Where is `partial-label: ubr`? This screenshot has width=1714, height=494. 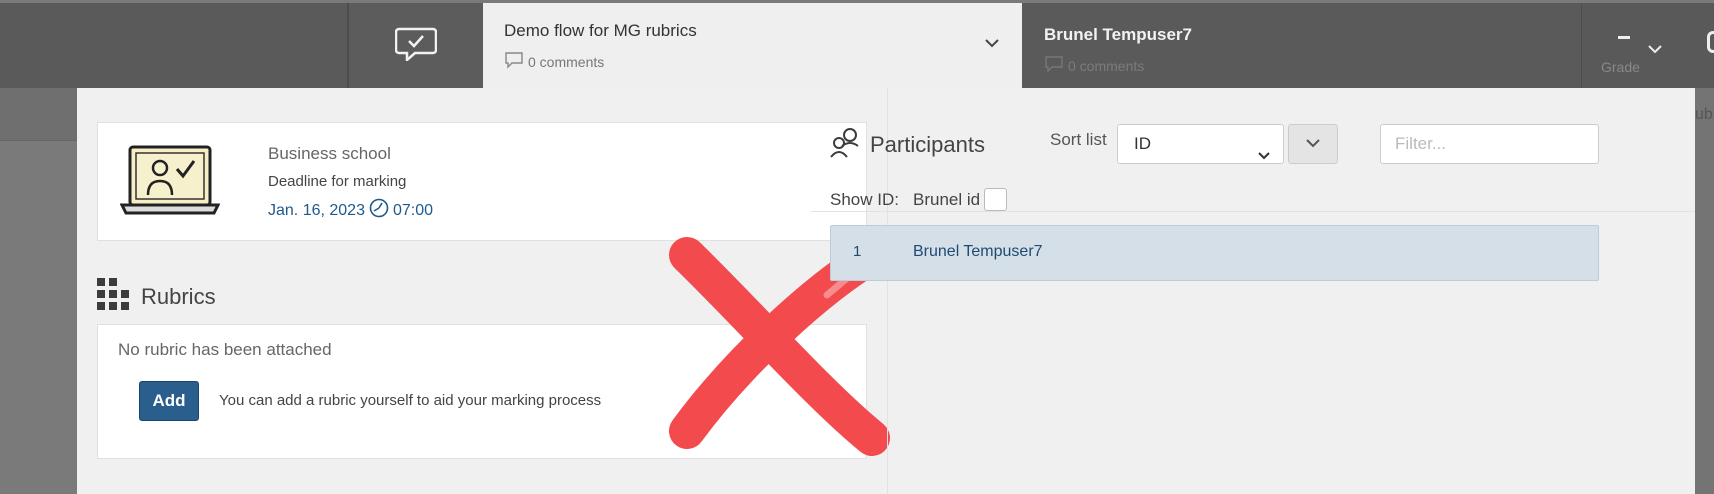 partial-label: ubr is located at coordinates (1704, 114).